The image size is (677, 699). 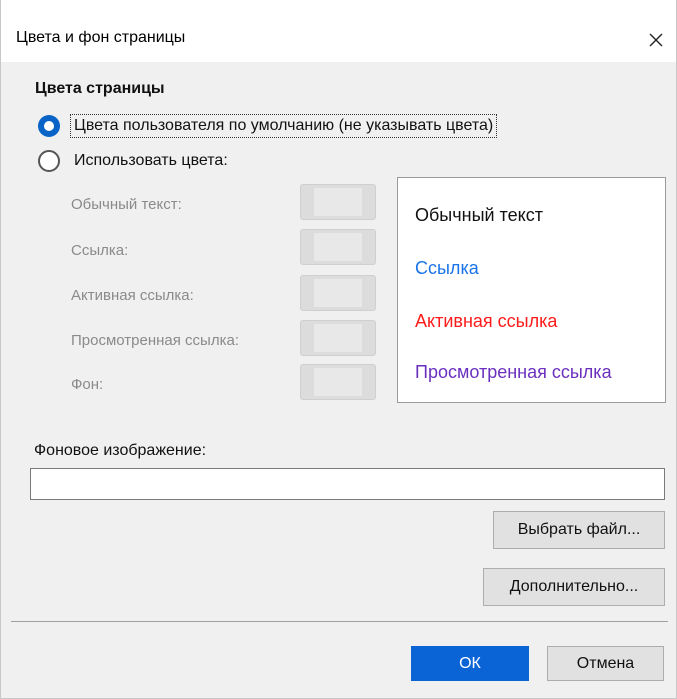 I want to click on default-colors-radio, so click(x=49, y=126).